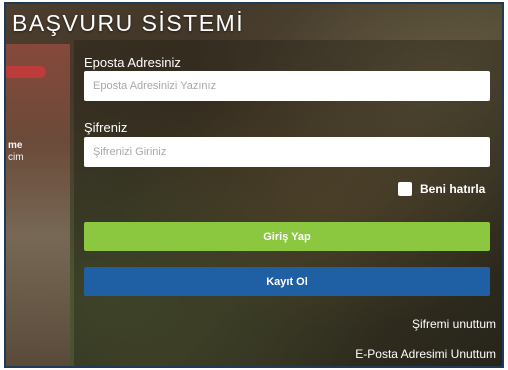 This screenshot has width=508, height=370. Describe the element at coordinates (132, 62) in the screenshot. I see `email-label: Eposta Adresiniz` at that location.